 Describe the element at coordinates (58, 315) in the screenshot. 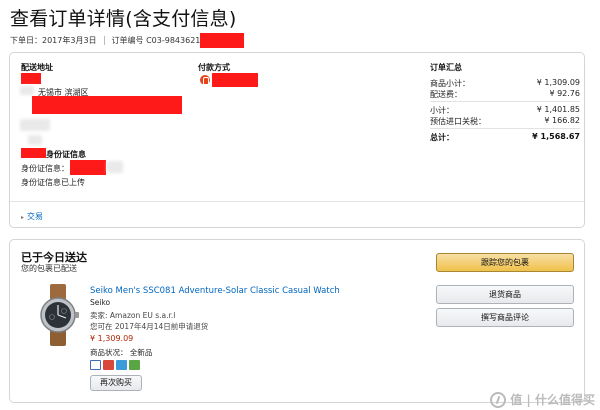

I see `product-watch-image` at that location.